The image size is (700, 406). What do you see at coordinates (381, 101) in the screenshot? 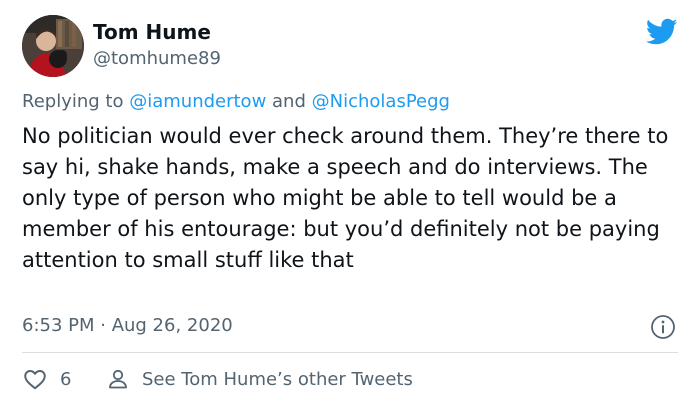
I see `mention-link: @NicholasPegg` at bounding box center [381, 101].